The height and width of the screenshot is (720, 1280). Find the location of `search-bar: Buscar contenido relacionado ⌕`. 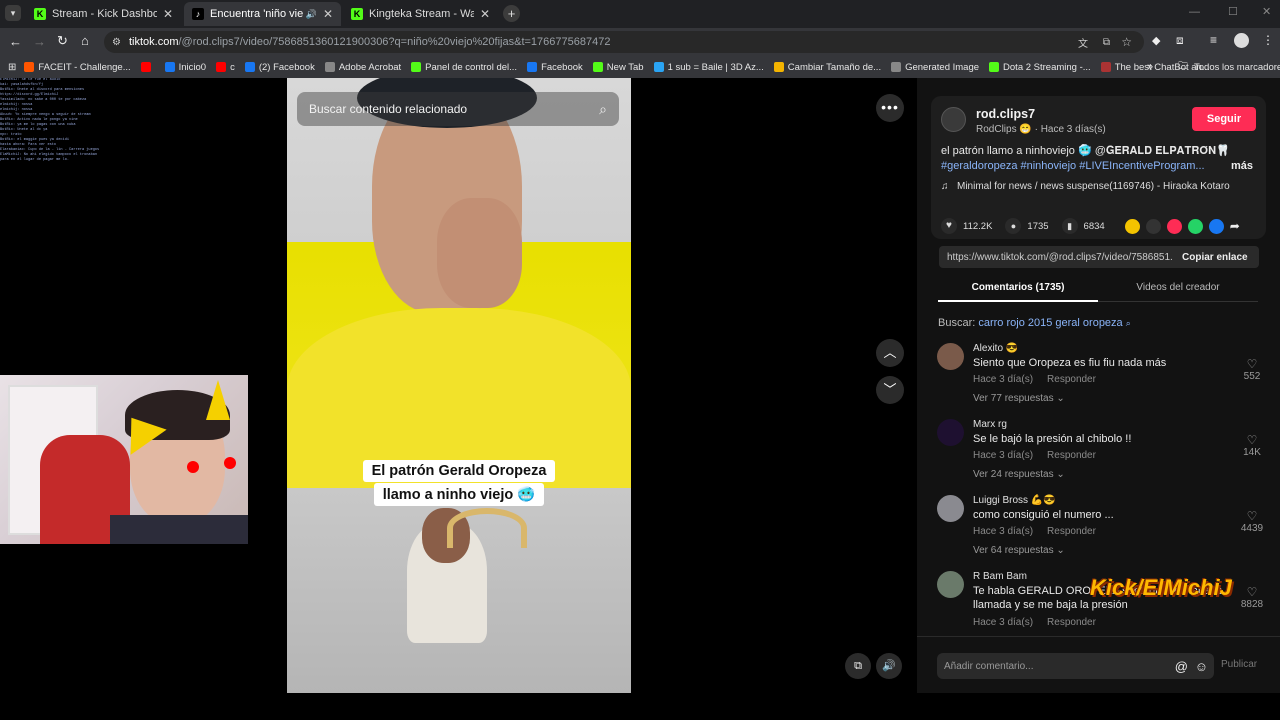

search-bar: Buscar contenido relacionado ⌕ is located at coordinates (458, 109).